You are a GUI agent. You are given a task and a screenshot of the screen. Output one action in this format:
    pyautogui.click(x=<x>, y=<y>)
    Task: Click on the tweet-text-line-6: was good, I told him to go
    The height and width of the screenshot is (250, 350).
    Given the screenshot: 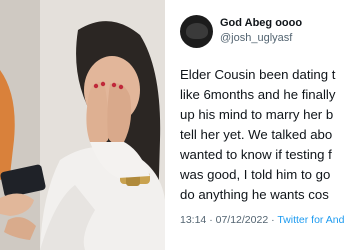 What is the action you would take?
    pyautogui.click(x=255, y=174)
    